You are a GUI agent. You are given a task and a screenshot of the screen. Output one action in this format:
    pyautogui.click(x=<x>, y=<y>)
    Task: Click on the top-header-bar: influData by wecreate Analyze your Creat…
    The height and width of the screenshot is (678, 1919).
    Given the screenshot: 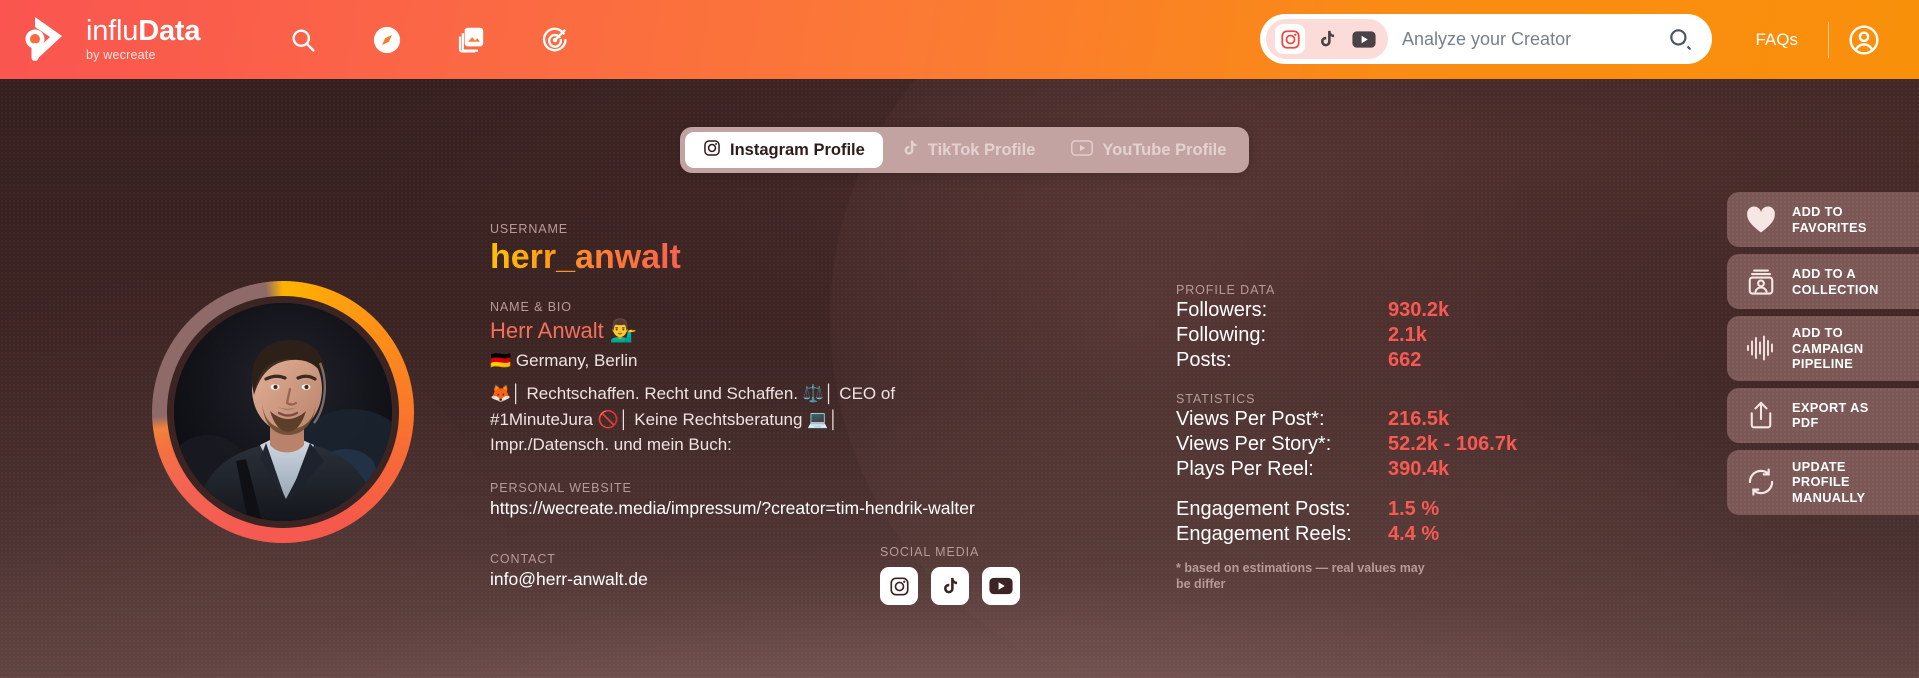 What is the action you would take?
    pyautogui.click(x=959, y=39)
    